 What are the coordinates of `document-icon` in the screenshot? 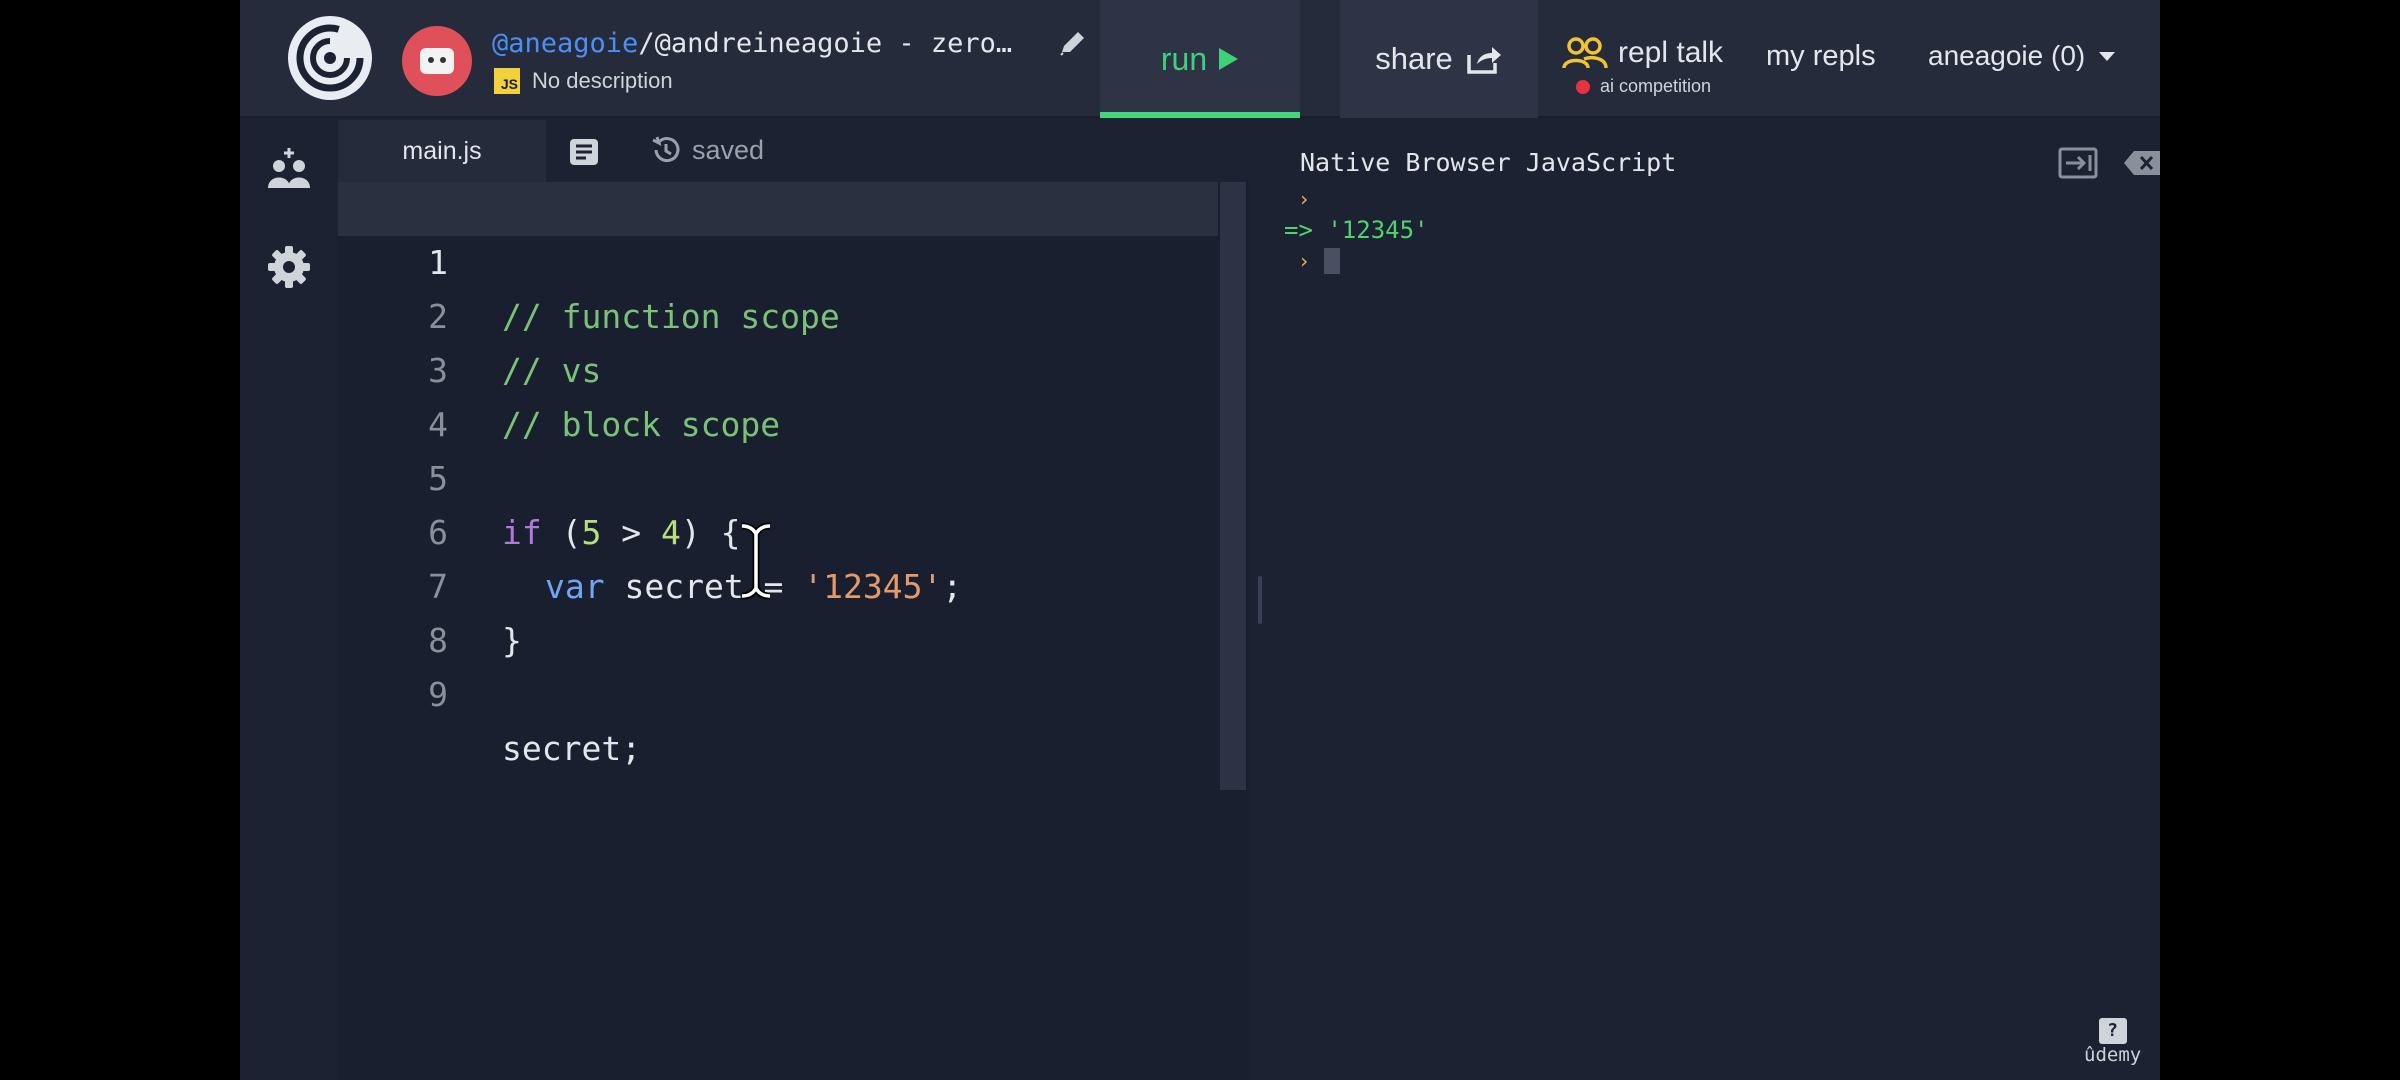 It's located at (584, 152).